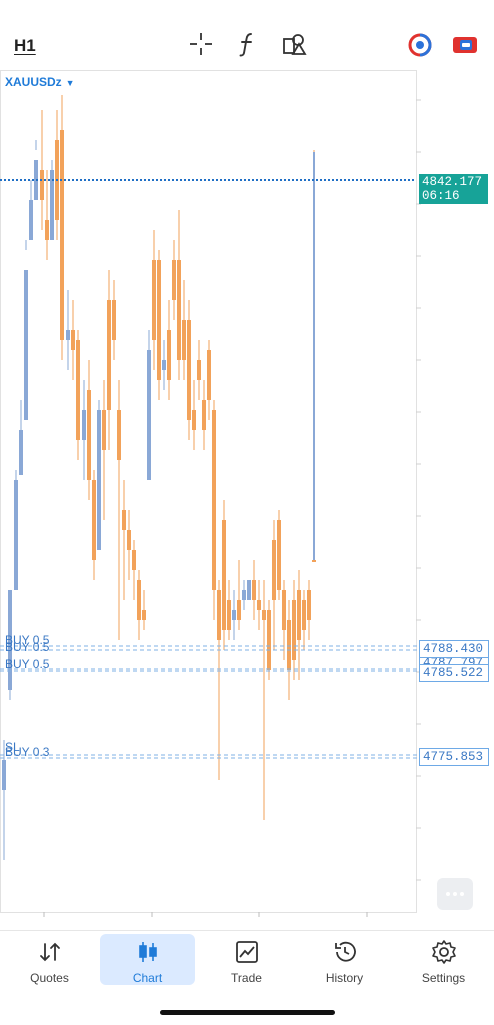 Image resolution: width=494 pixels, height=1025 pixels. I want to click on current-price-tag: 4842.177 06:16, so click(453, 189).